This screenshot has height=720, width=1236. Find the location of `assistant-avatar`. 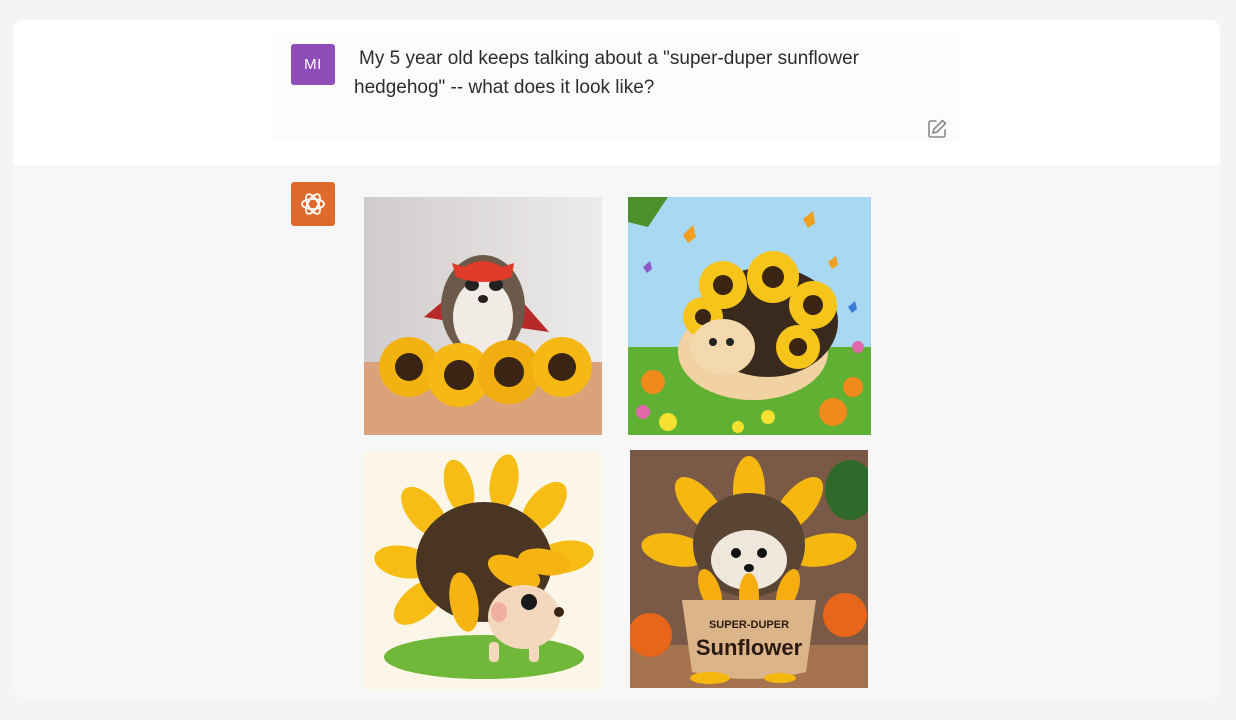

assistant-avatar is located at coordinates (313, 204).